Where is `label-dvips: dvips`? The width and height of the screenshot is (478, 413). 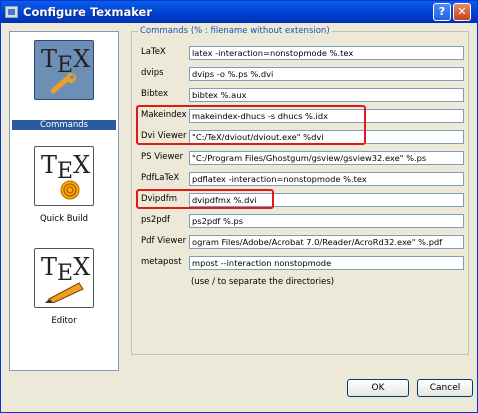
label-dvips: dvips is located at coordinates (152, 73).